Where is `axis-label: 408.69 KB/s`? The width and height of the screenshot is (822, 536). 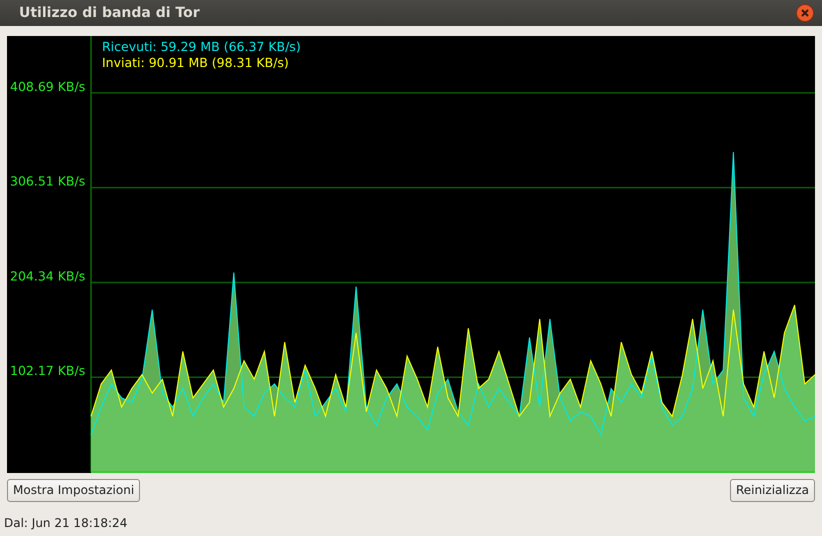 axis-label: 408.69 KB/s is located at coordinates (48, 86).